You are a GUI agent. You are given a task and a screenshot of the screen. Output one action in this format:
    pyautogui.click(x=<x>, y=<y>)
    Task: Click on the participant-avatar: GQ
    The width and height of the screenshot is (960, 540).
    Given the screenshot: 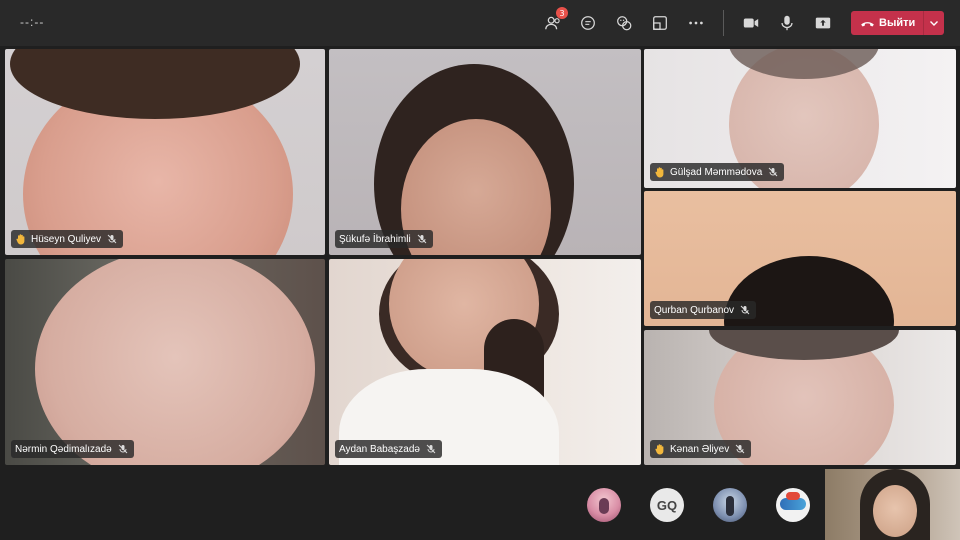 What is the action you would take?
    pyautogui.click(x=667, y=505)
    